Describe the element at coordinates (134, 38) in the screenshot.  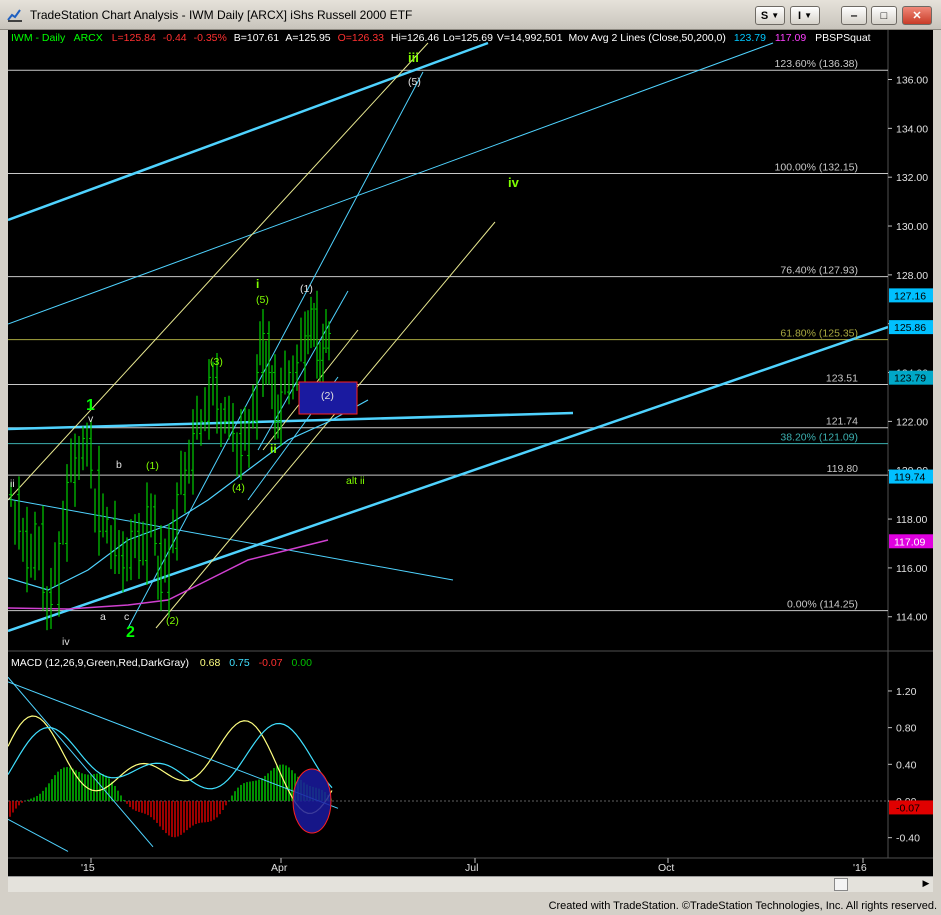
I see `header-last: L=125.84` at that location.